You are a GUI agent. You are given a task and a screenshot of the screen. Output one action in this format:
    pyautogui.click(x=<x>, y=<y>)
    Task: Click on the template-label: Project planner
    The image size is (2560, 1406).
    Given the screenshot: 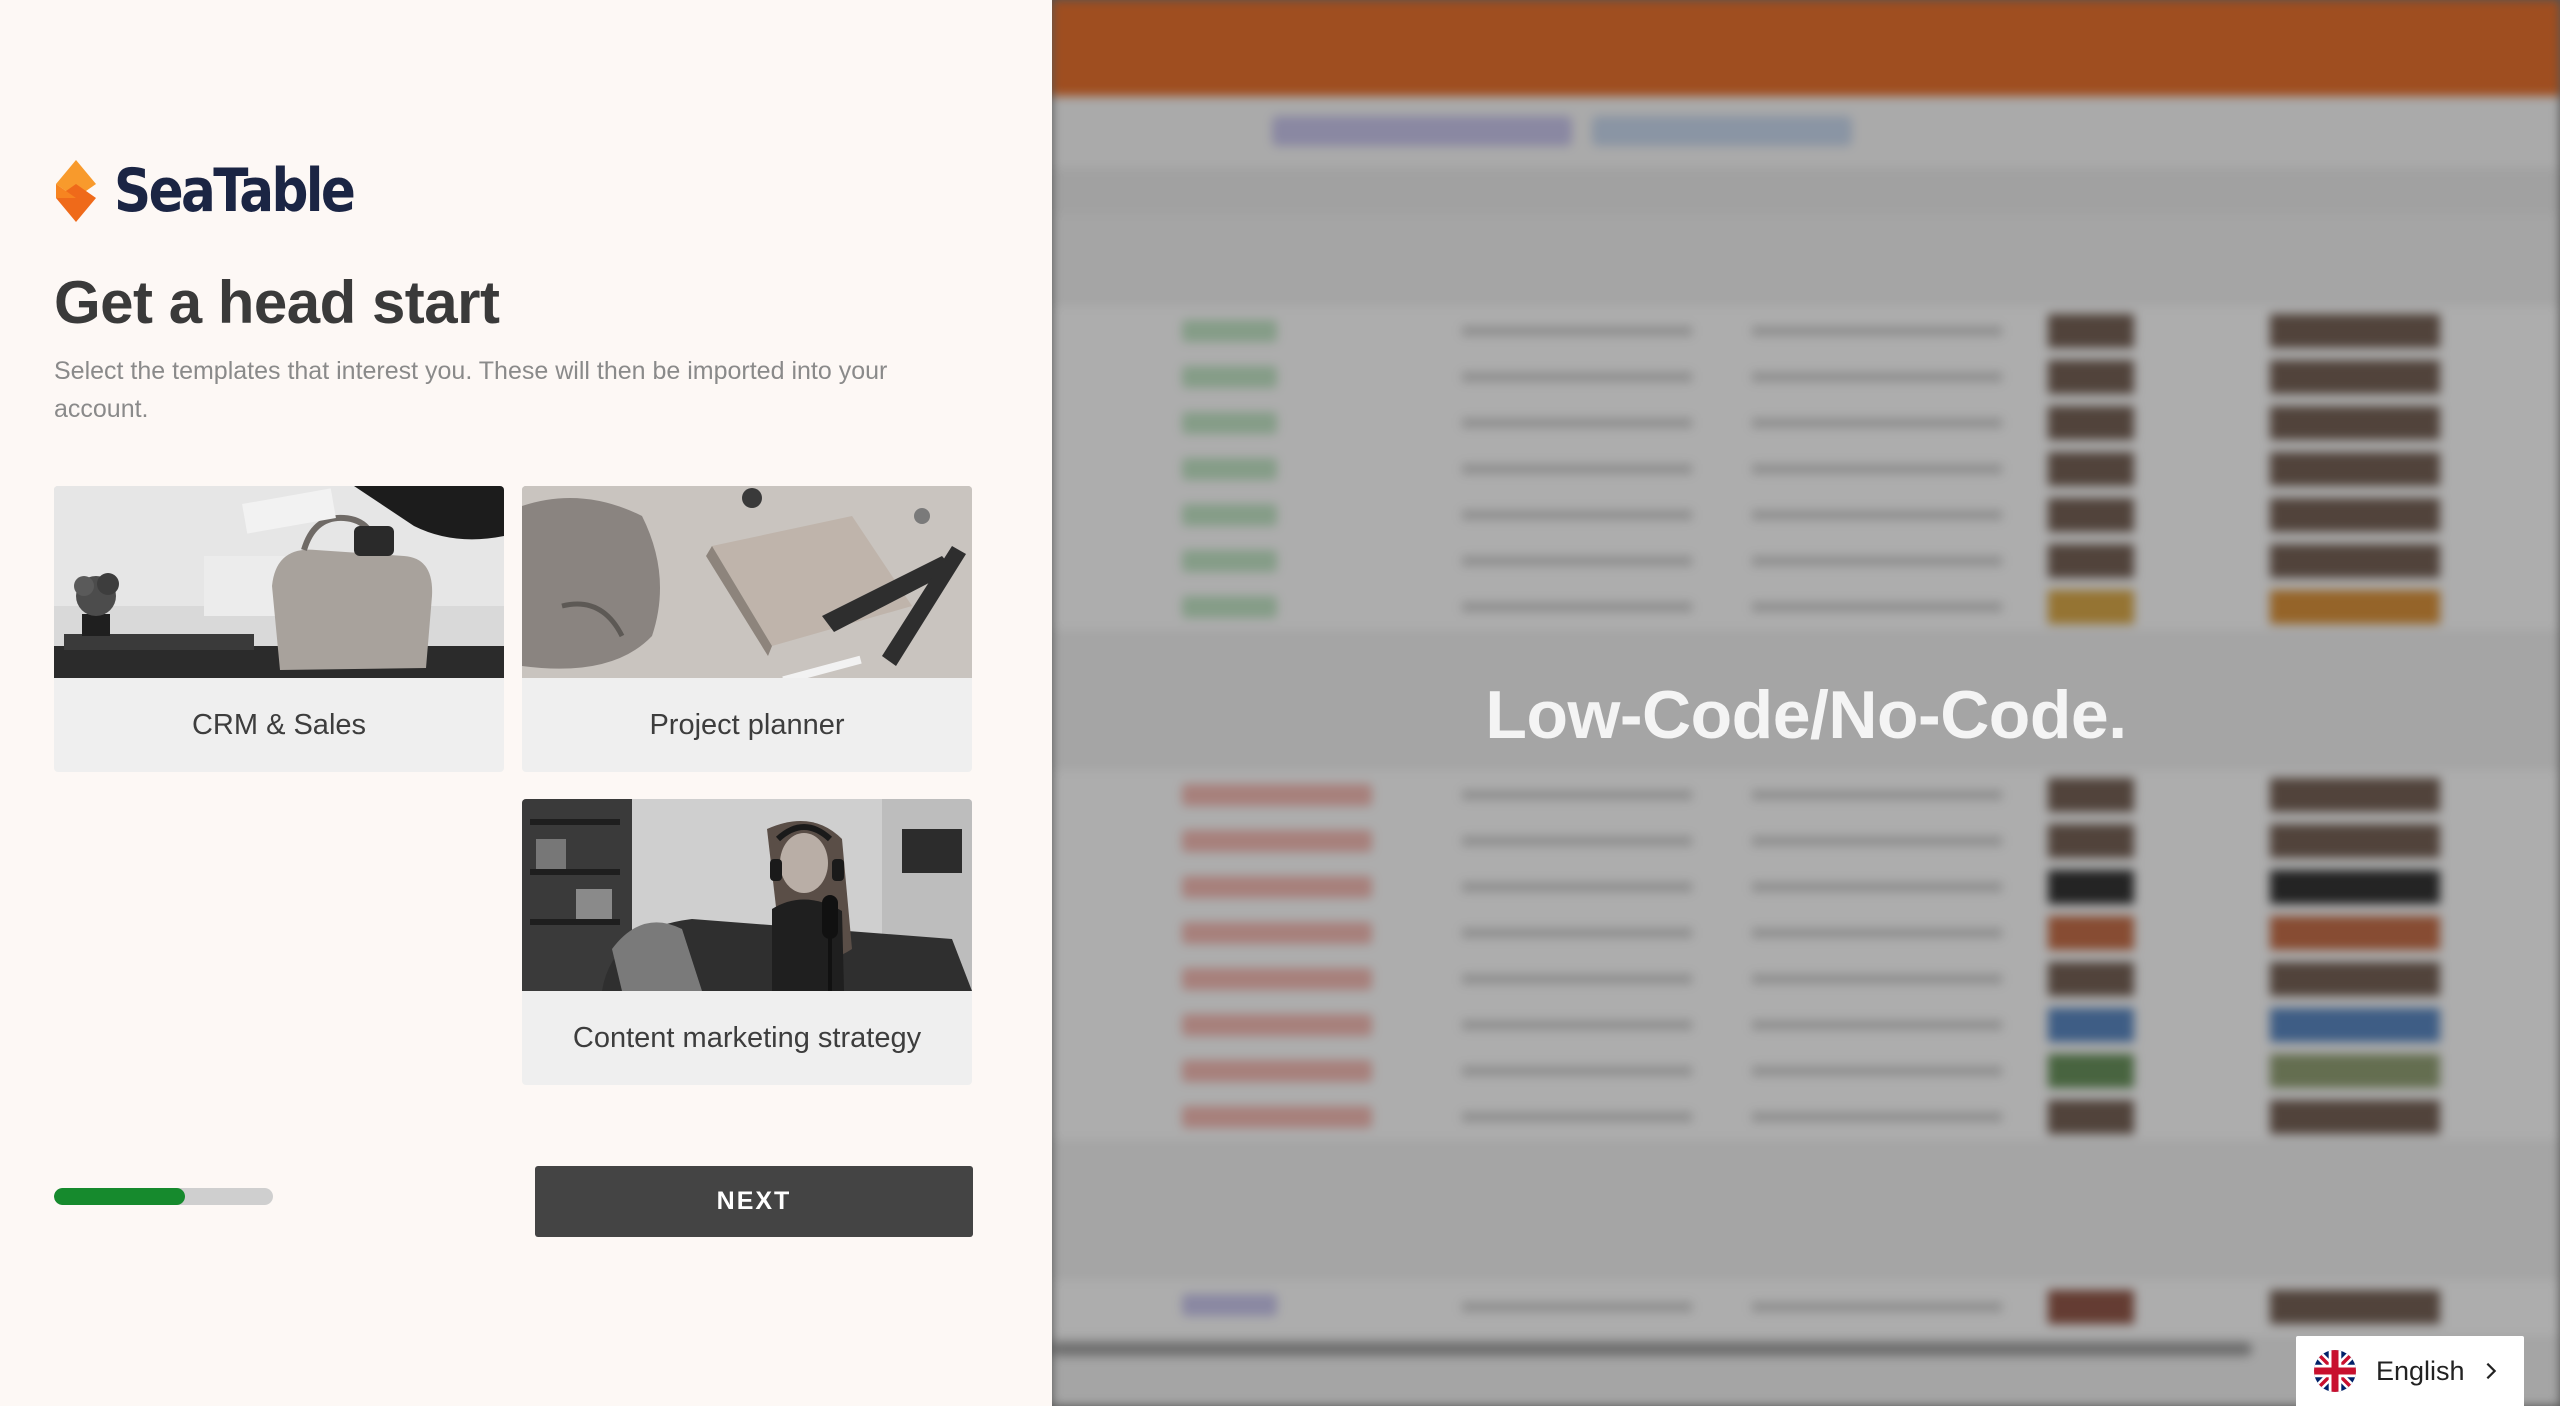 What is the action you would take?
    pyautogui.click(x=747, y=724)
    